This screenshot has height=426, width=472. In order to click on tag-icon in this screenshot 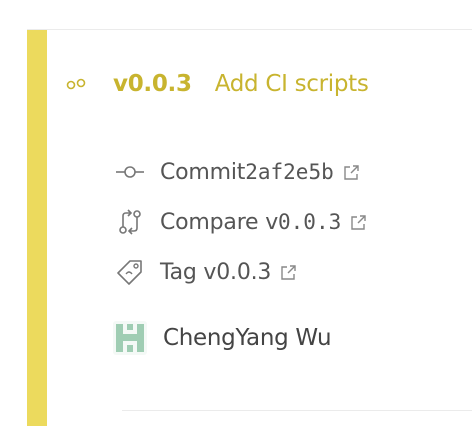, I will do `click(130, 272)`.